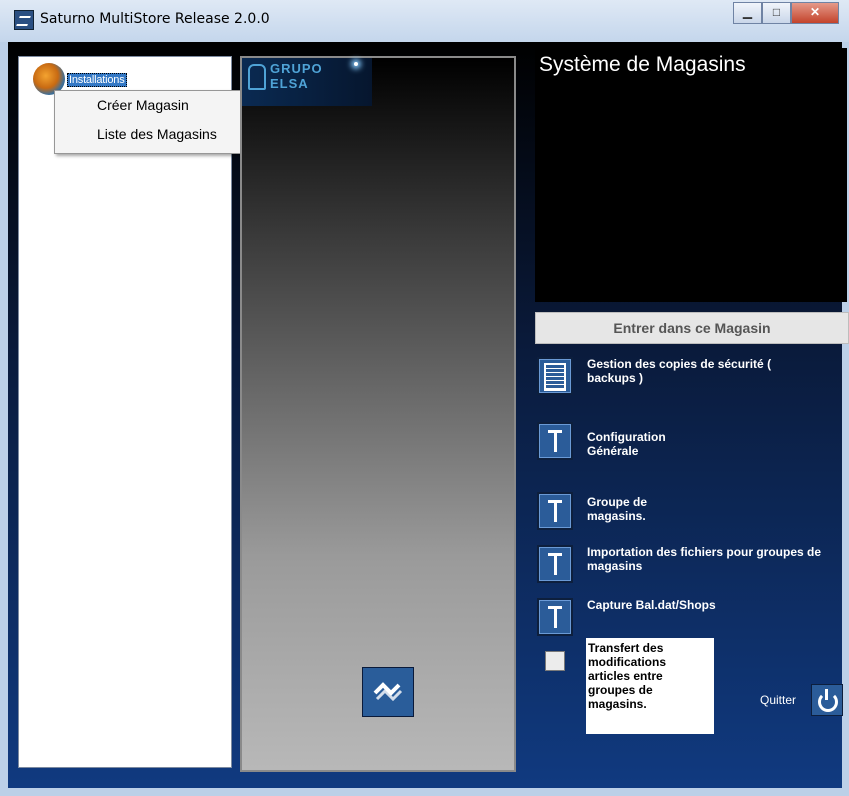 This screenshot has width=849, height=796. What do you see at coordinates (555, 441) in the screenshot?
I see `config-tool-icon` at bounding box center [555, 441].